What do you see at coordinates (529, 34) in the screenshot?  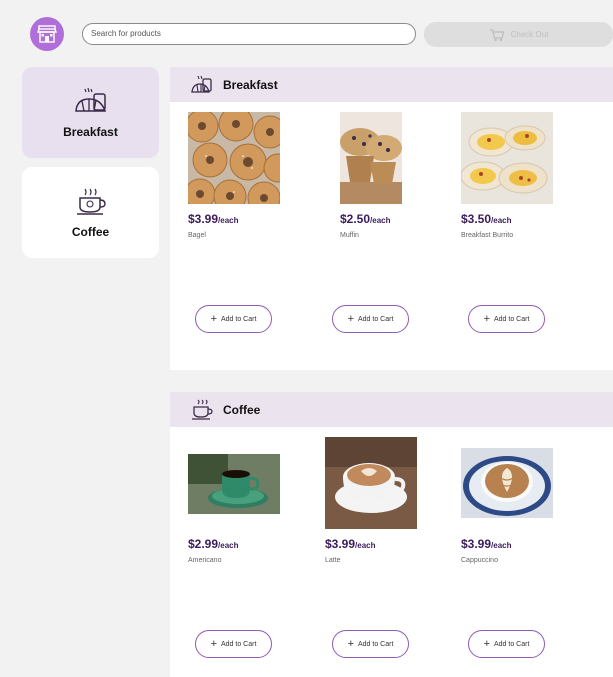 I see `checkout-label: Check Out` at bounding box center [529, 34].